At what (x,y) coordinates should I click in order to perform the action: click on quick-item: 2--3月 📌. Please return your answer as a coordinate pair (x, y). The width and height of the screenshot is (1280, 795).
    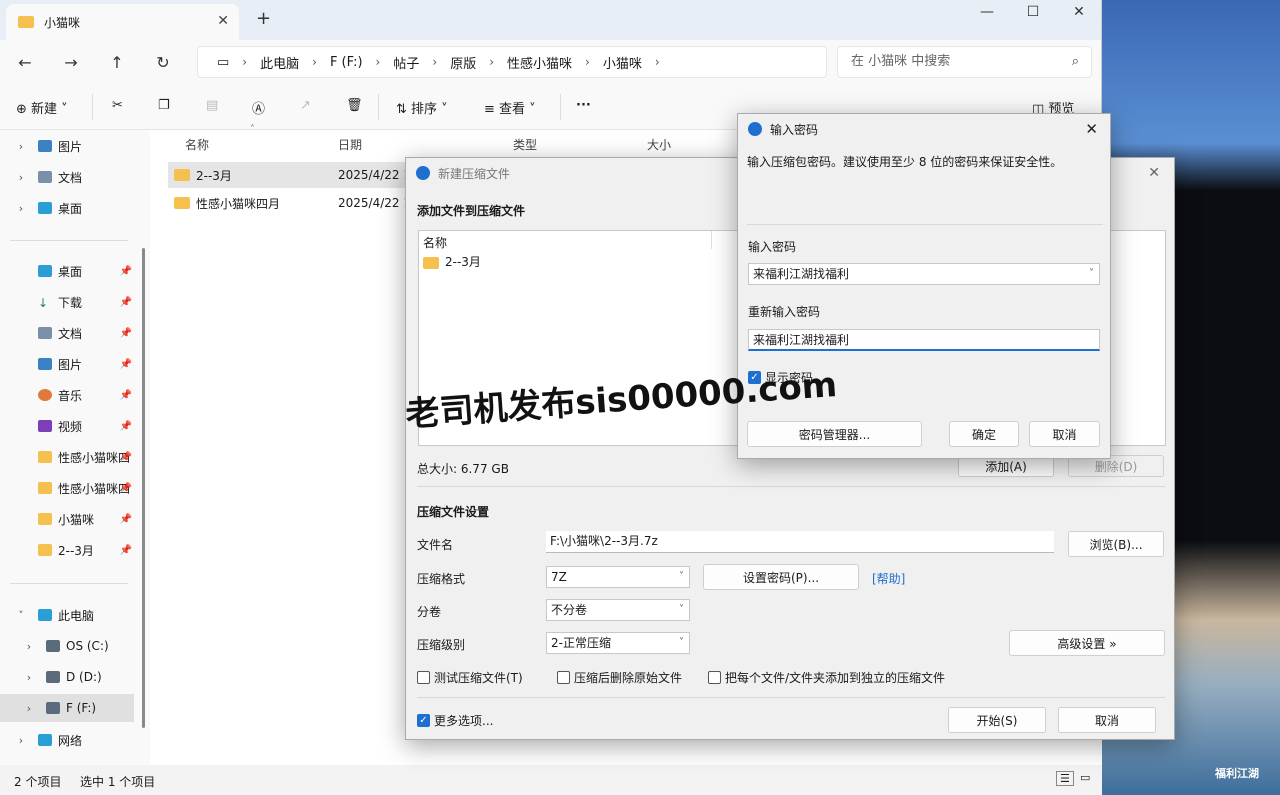
    Looking at the image, I should click on (70, 550).